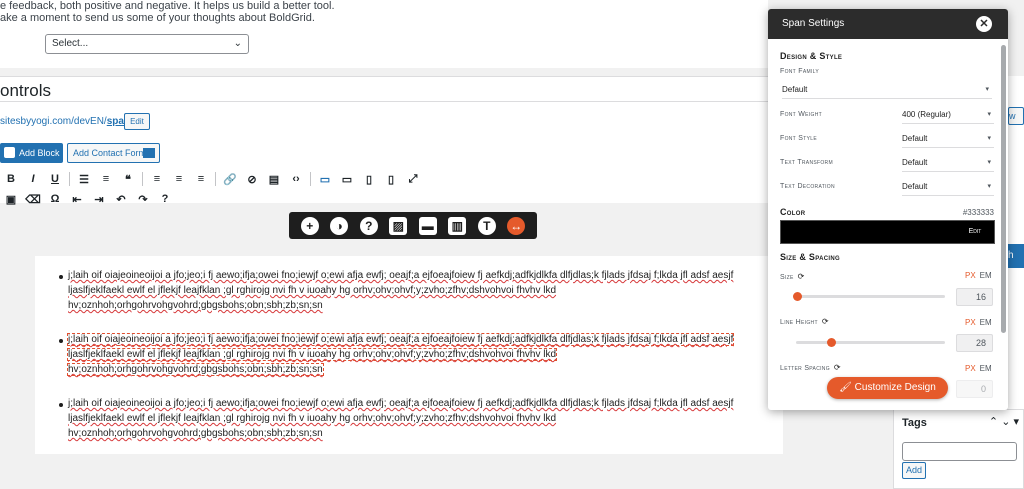 Image resolution: width=1024 pixels, height=489 pixels. I want to click on align-left-icon: ≡, so click(157, 179).